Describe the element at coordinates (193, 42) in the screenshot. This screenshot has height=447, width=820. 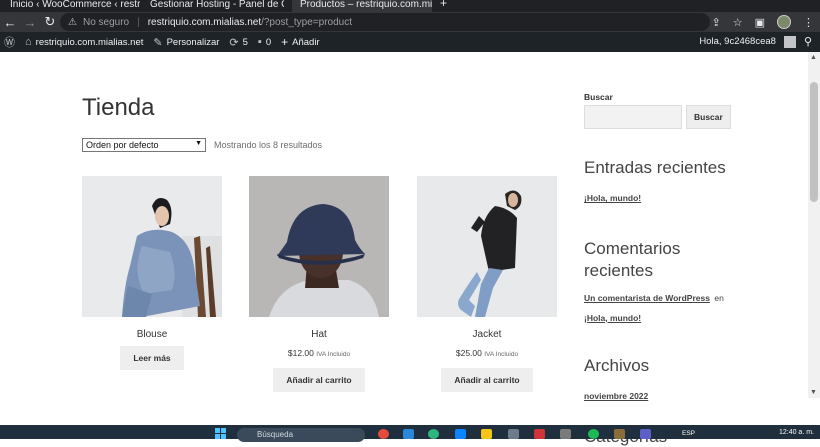
I see `admin-customize-label: Personalizar` at that location.